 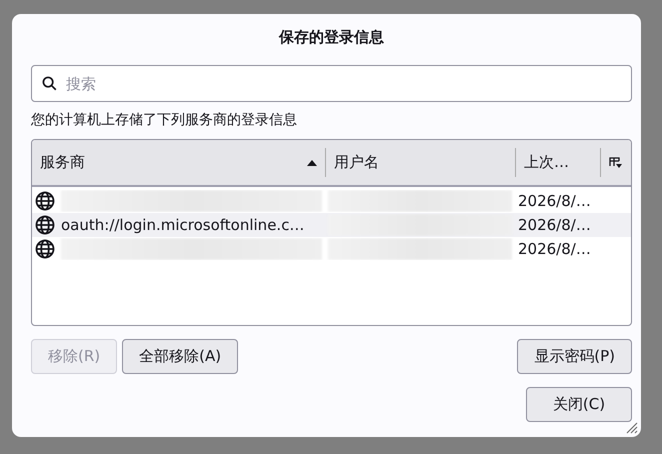 I want to click on search-field: 搜索, so click(x=331, y=83).